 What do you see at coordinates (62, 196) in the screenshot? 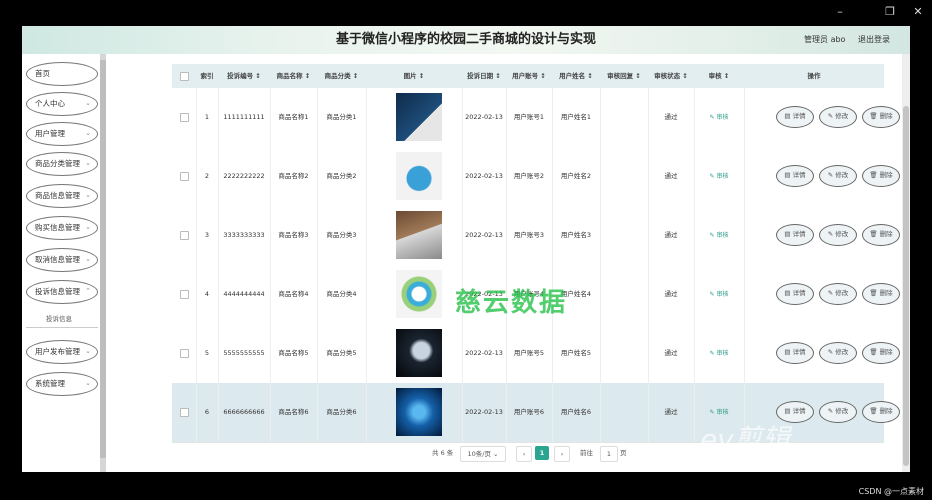
I see `sidebar-item-product-management: 商品信息管理 ⌄` at bounding box center [62, 196].